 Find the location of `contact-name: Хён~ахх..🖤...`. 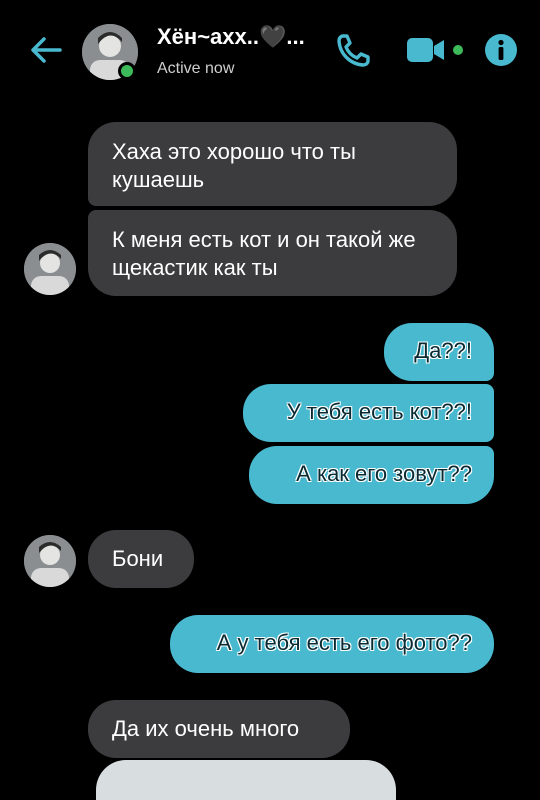

contact-name: Хён~ахх..🖤... is located at coordinates (231, 37).